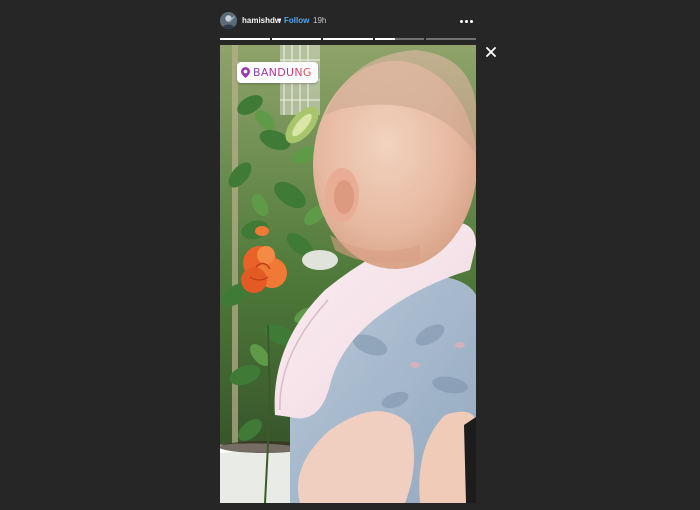 The height and width of the screenshot is (510, 700). I want to click on story-header: hamishdw • Follow 19h, so click(348, 21).